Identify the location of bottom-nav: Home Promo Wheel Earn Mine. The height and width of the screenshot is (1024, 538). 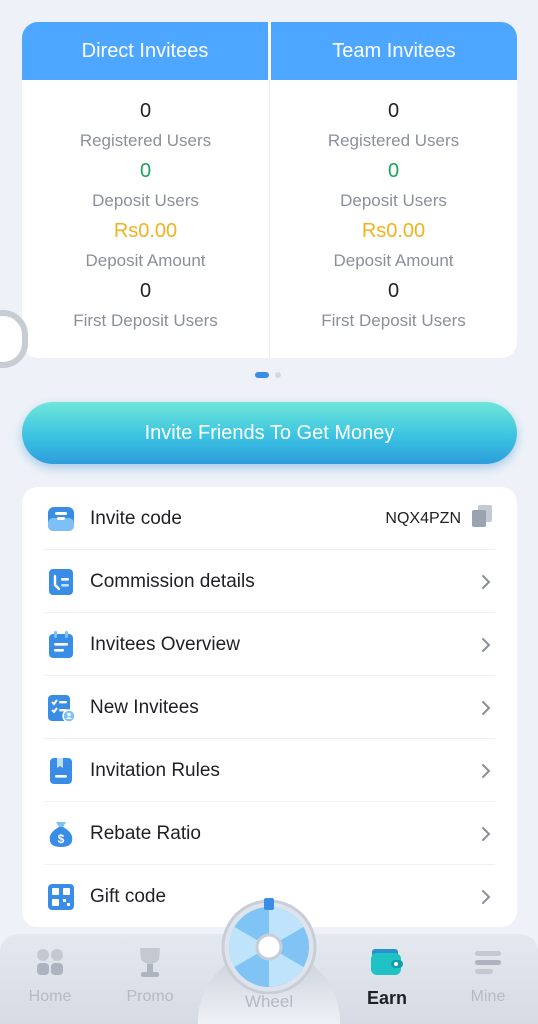
(269, 961).